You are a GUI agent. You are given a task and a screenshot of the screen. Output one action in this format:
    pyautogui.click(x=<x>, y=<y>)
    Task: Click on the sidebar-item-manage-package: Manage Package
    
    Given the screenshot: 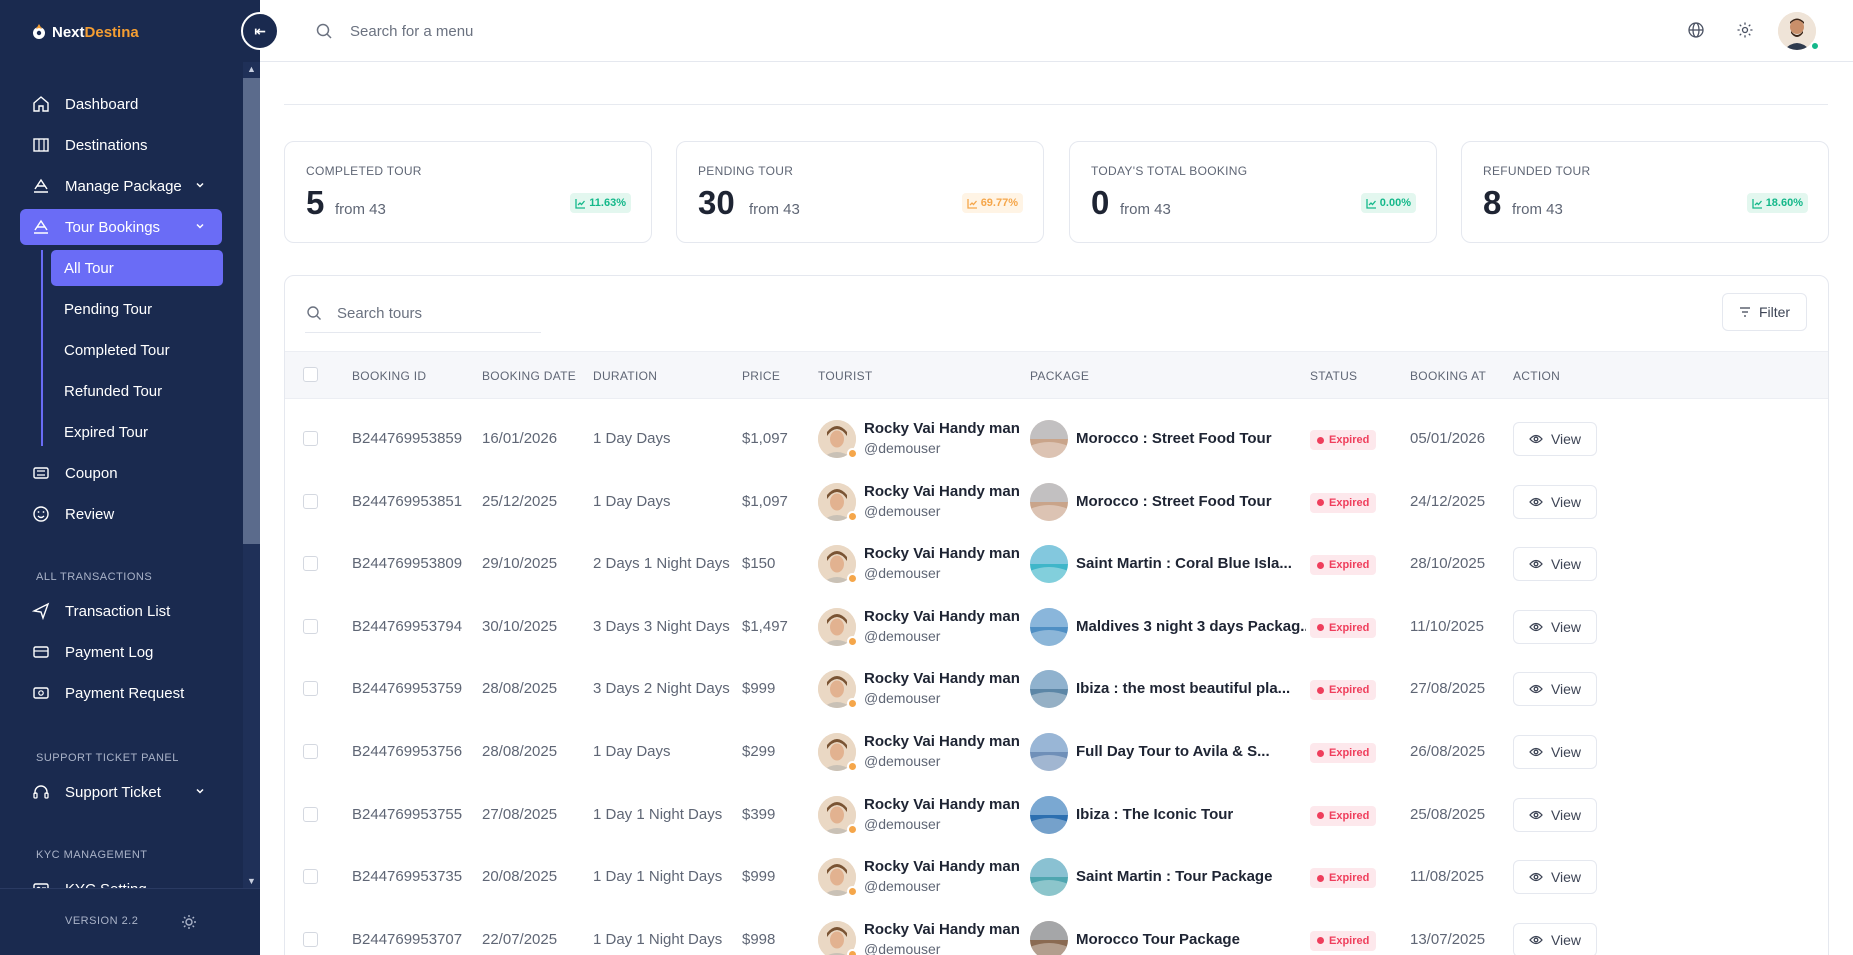 What is the action you would take?
    pyautogui.click(x=121, y=186)
    